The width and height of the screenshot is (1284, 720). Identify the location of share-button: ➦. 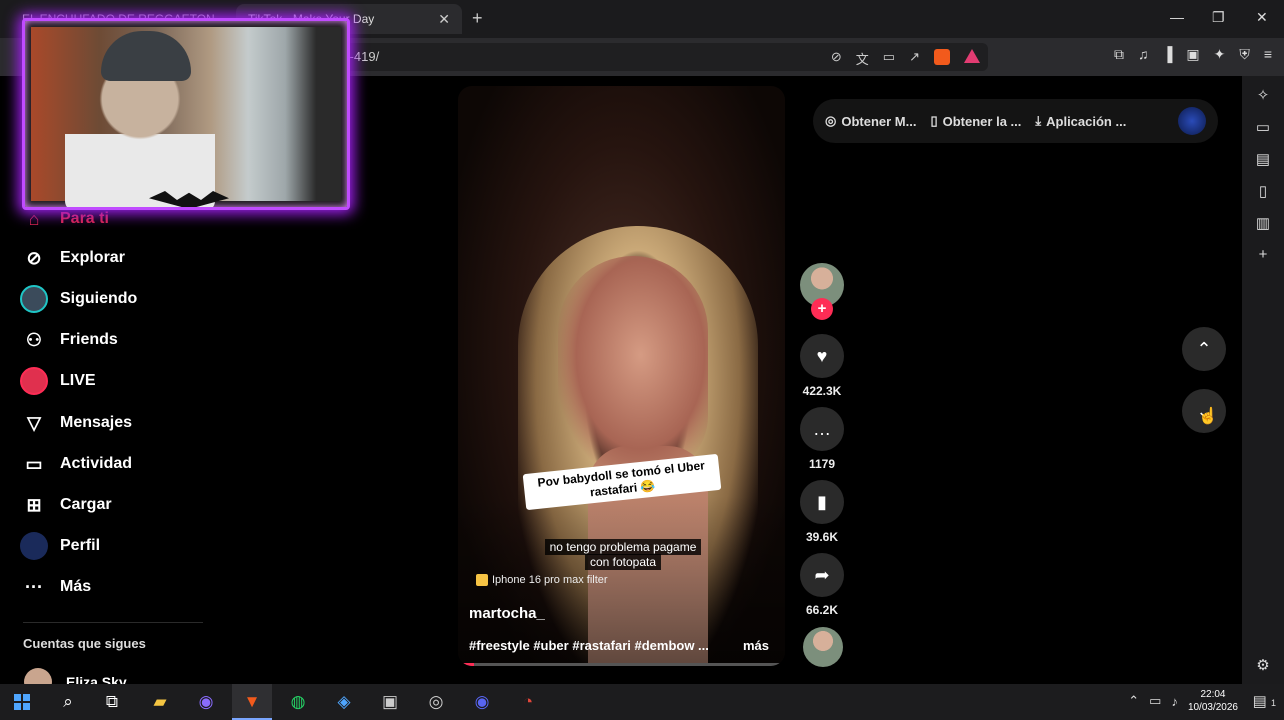
(822, 575).